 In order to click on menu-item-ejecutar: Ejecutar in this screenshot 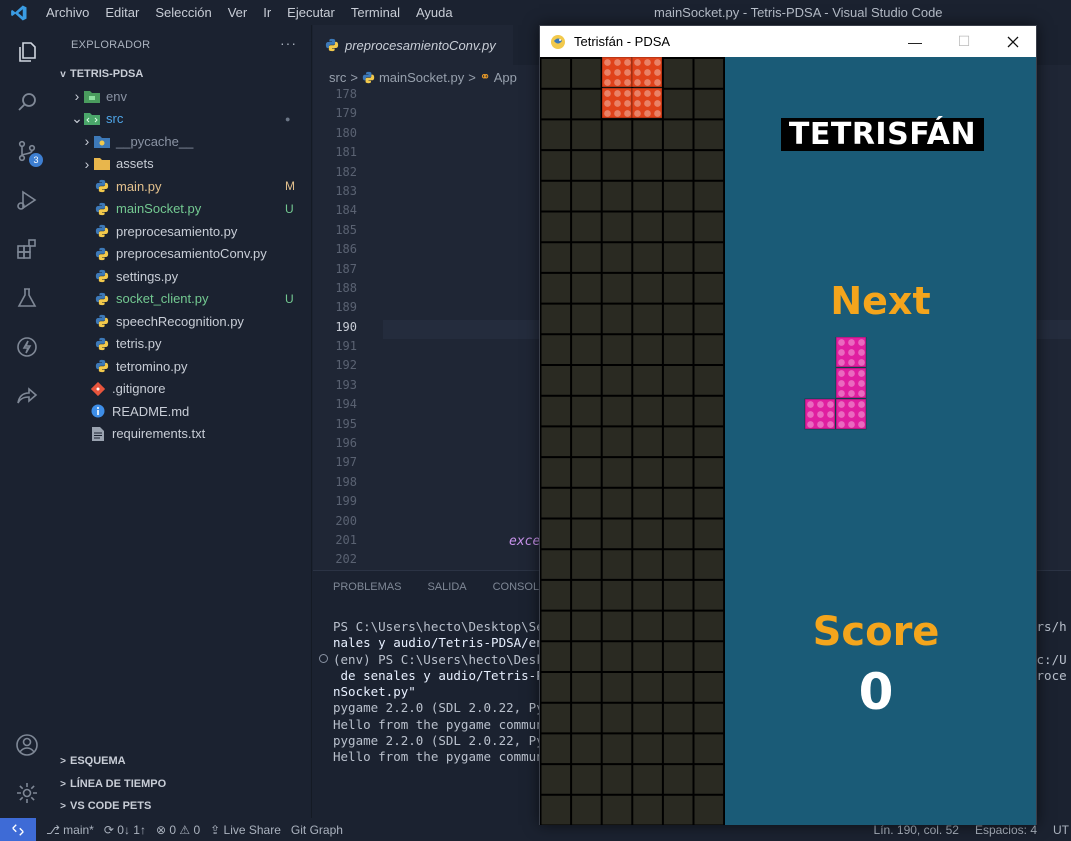, I will do `click(311, 12)`.